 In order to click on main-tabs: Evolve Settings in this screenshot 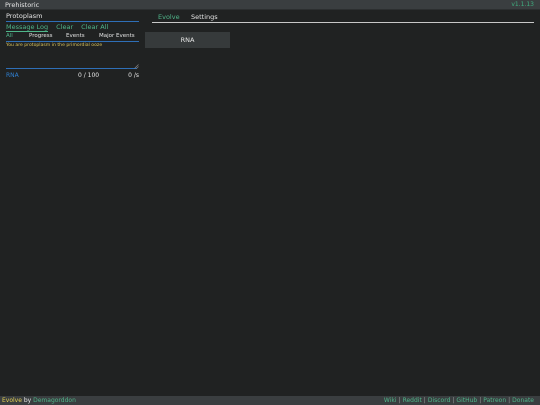, I will do `click(343, 17)`.